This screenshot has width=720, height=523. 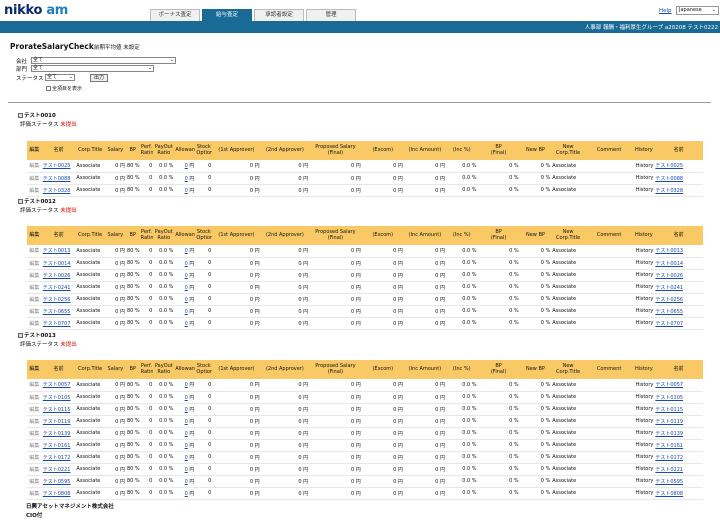 I want to click on second-approver: 0 円, so click(x=285, y=409).